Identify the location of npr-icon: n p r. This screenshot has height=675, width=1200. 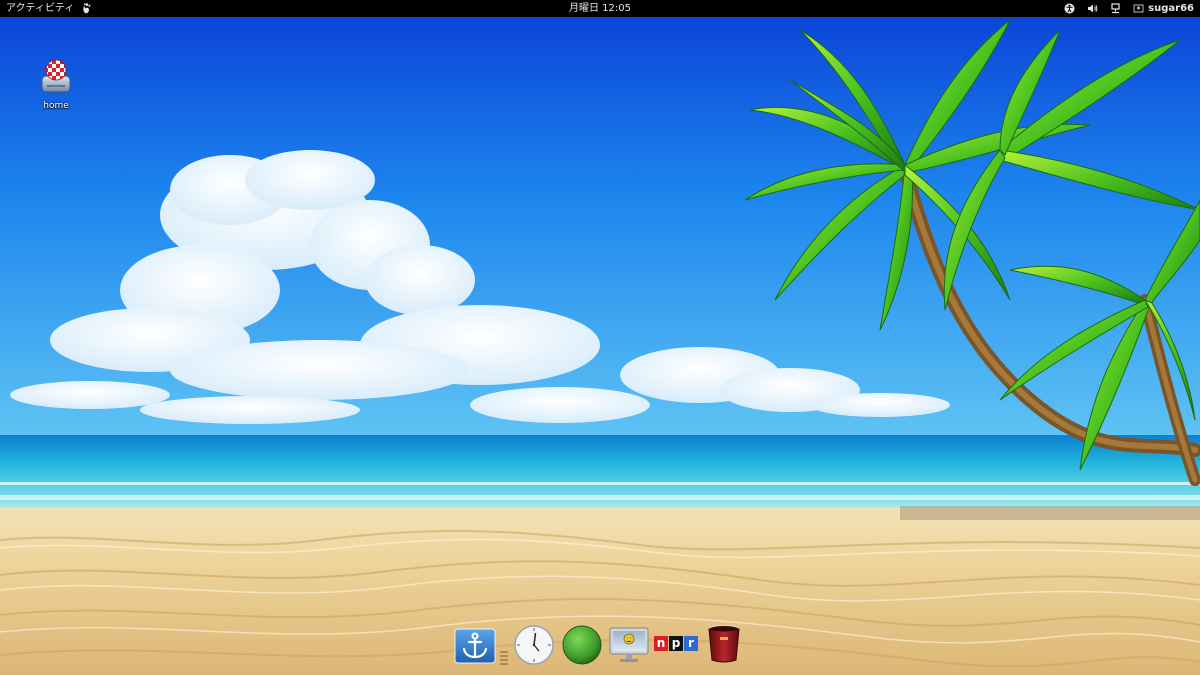
(676, 643).